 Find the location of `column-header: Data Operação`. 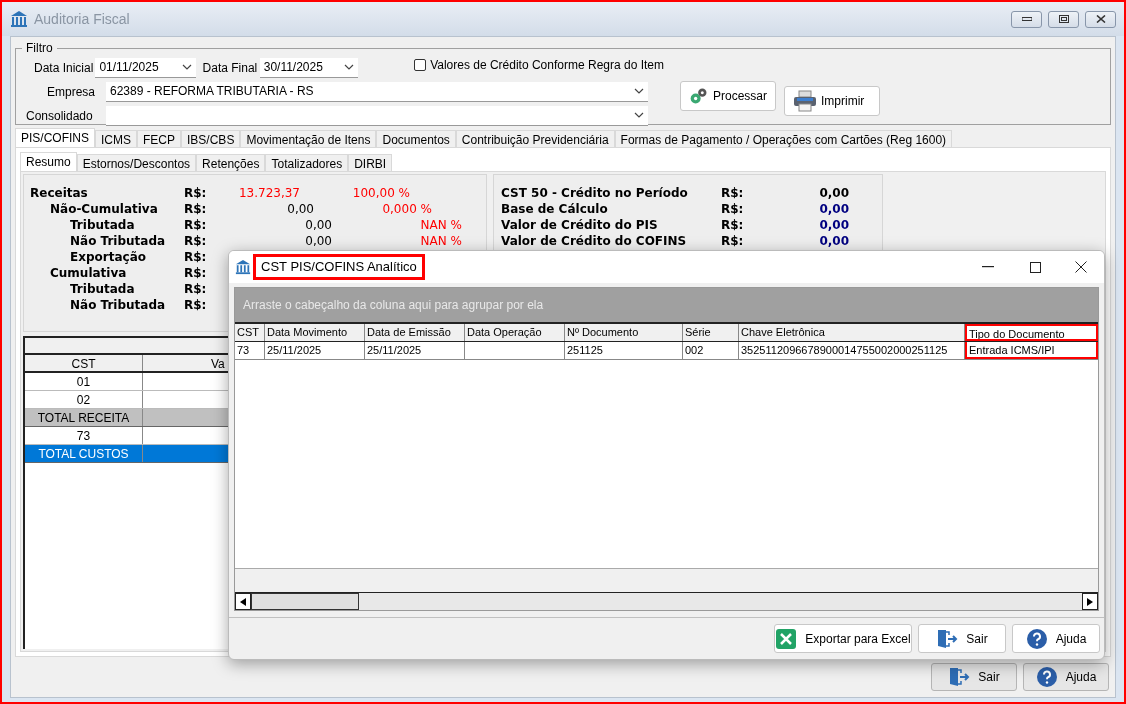

column-header: Data Operação is located at coordinates (515, 332).